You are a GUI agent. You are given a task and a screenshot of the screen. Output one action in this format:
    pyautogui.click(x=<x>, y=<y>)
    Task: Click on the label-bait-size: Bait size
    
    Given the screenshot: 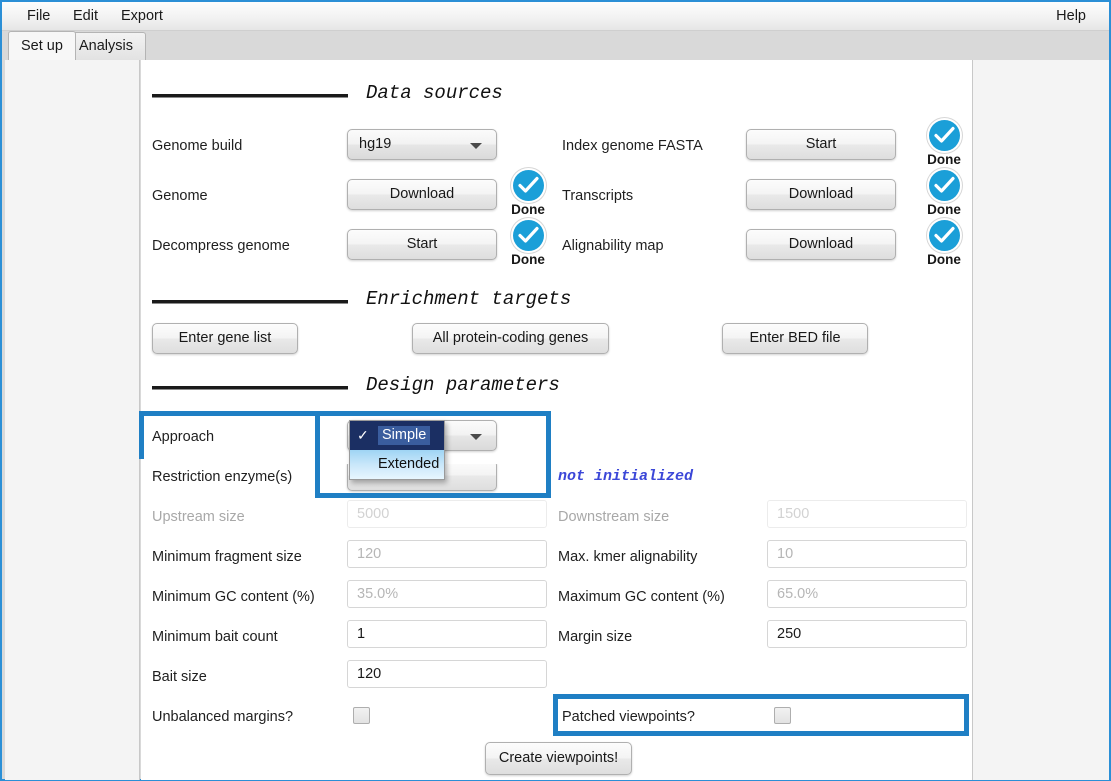 What is the action you would take?
    pyautogui.click(x=179, y=677)
    